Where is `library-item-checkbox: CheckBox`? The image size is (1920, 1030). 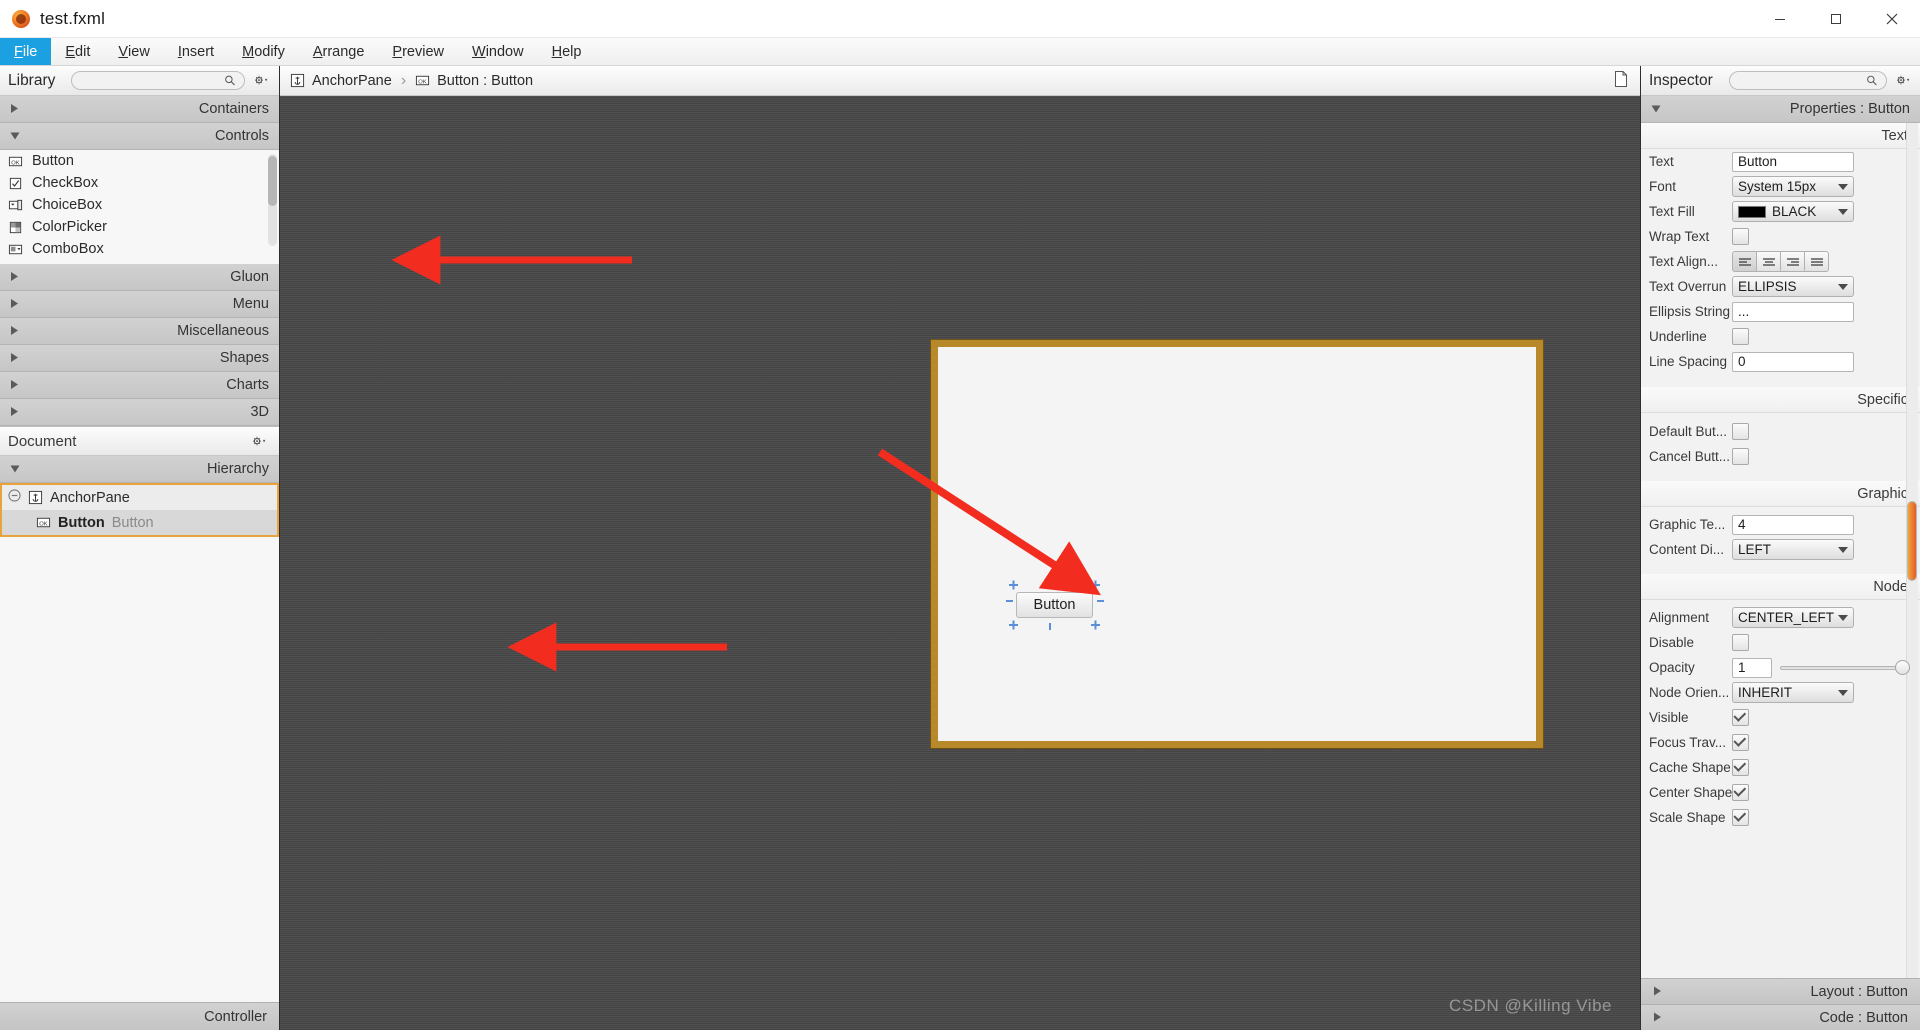 library-item-checkbox: CheckBox is located at coordinates (139, 183).